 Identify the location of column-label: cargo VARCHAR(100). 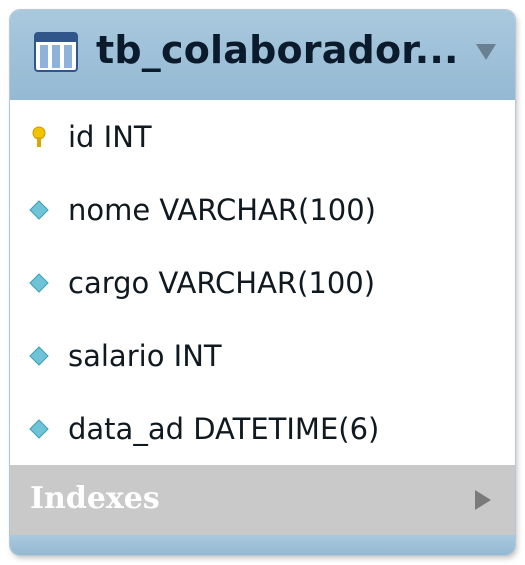
(222, 282).